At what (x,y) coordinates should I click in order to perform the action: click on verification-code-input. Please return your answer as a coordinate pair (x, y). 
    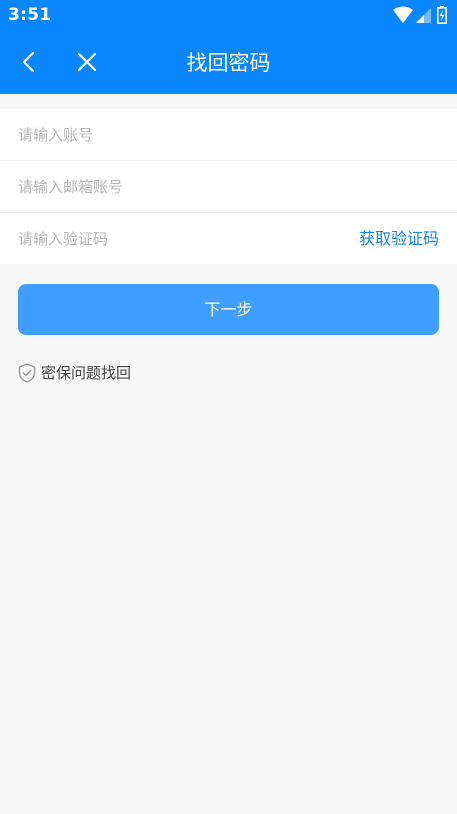
    Looking at the image, I should click on (178, 238).